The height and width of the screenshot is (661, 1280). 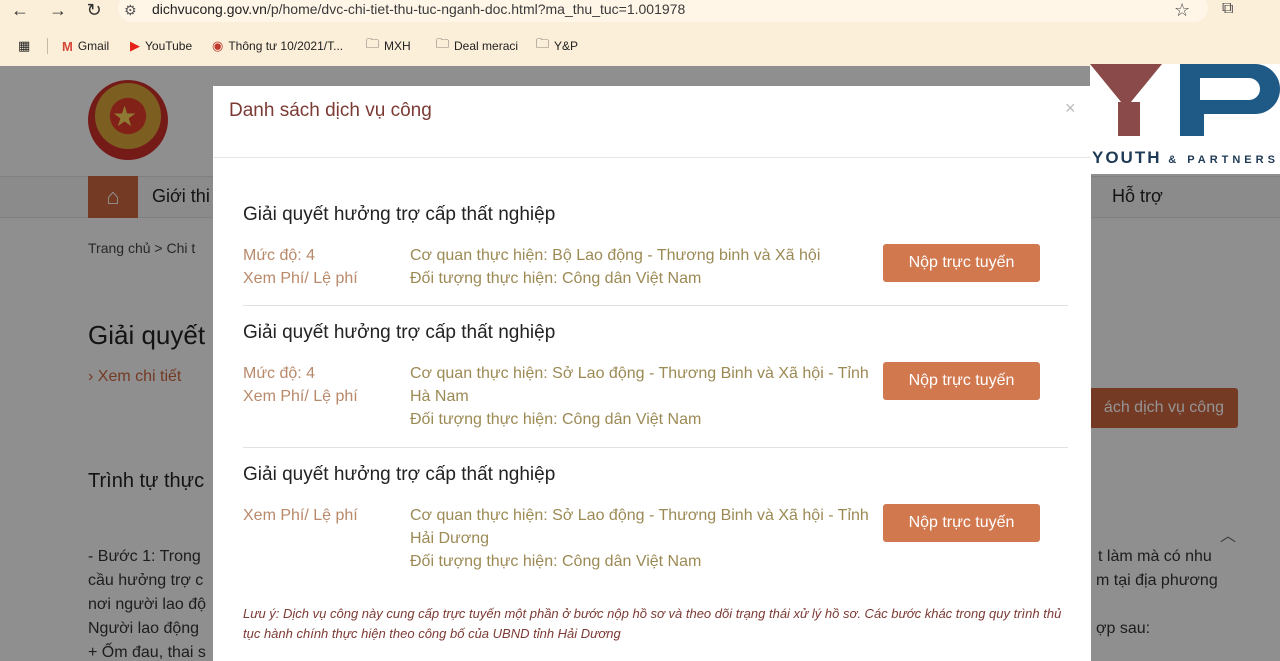 What do you see at coordinates (24, 46) in the screenshot?
I see `apps-grid-icon: ▦` at bounding box center [24, 46].